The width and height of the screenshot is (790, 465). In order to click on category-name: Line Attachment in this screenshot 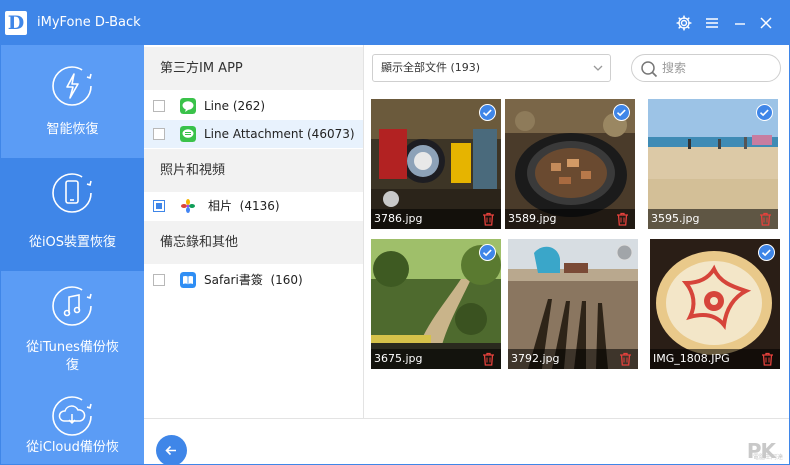, I will do `click(254, 134)`.